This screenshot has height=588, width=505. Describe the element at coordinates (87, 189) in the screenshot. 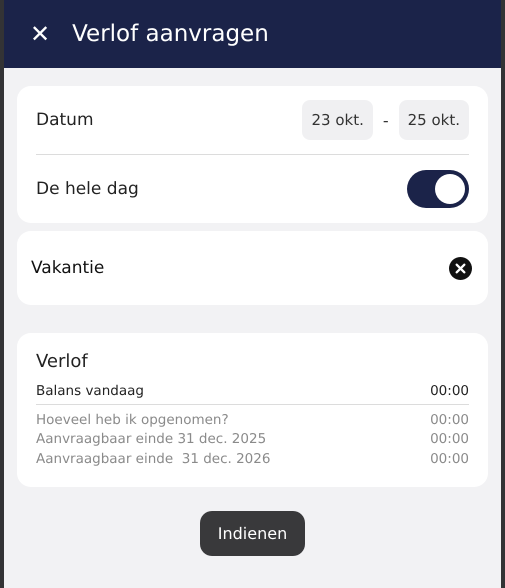

I see `all-day-label: De hele dag` at that location.